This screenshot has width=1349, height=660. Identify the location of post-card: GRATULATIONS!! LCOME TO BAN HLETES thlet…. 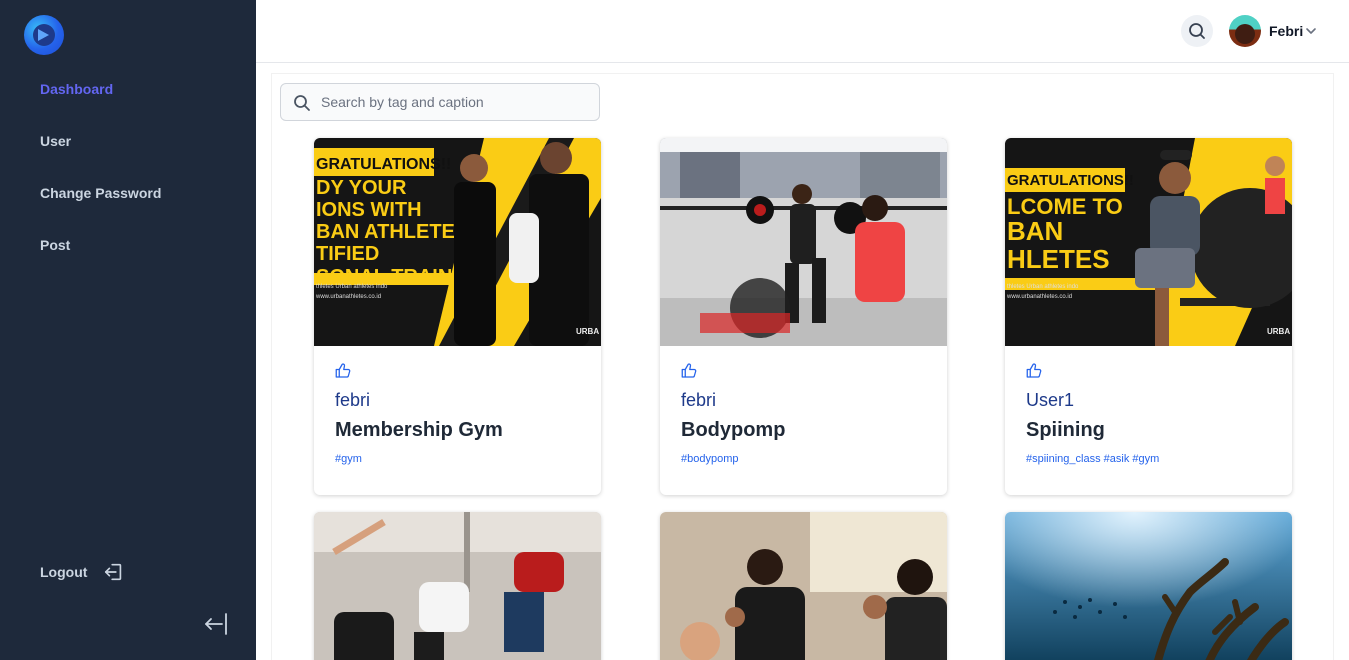
(1148, 316).